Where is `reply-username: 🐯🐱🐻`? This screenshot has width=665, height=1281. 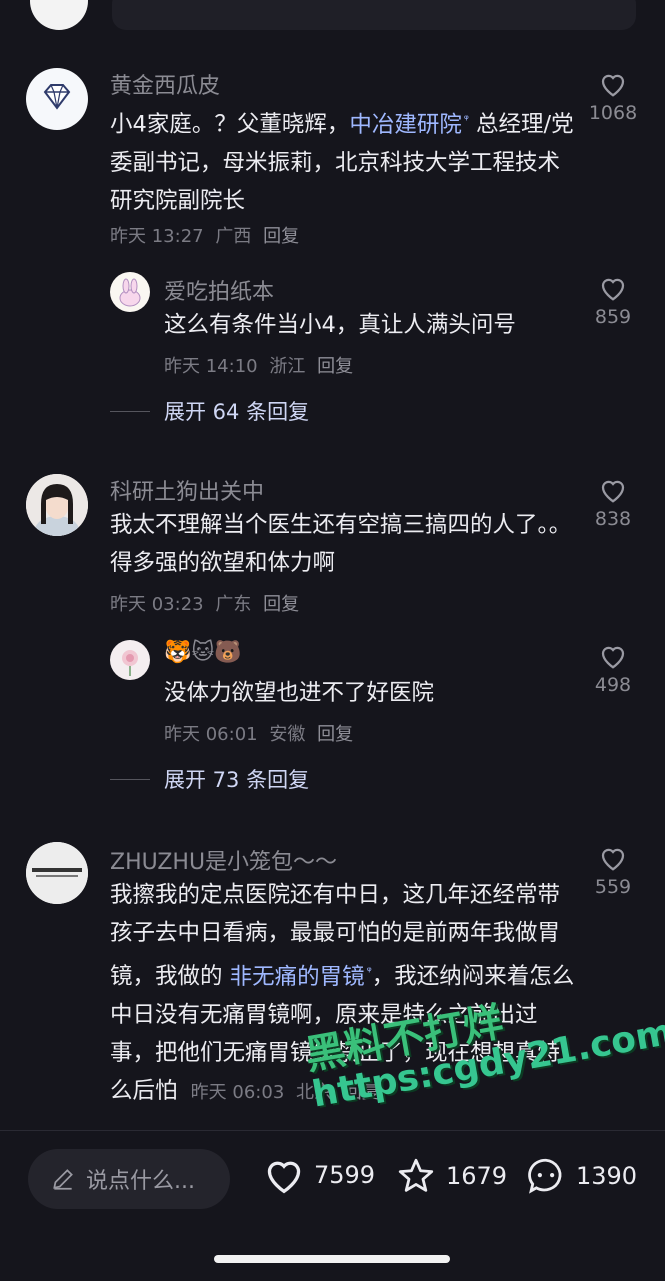
reply-username: 🐯🐱🐻 is located at coordinates (203, 652).